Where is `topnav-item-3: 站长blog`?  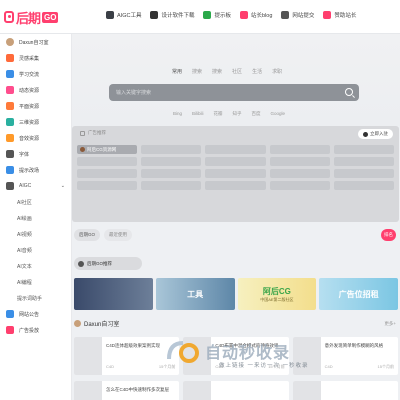 topnav-item-3: 站长blog is located at coordinates (256, 15).